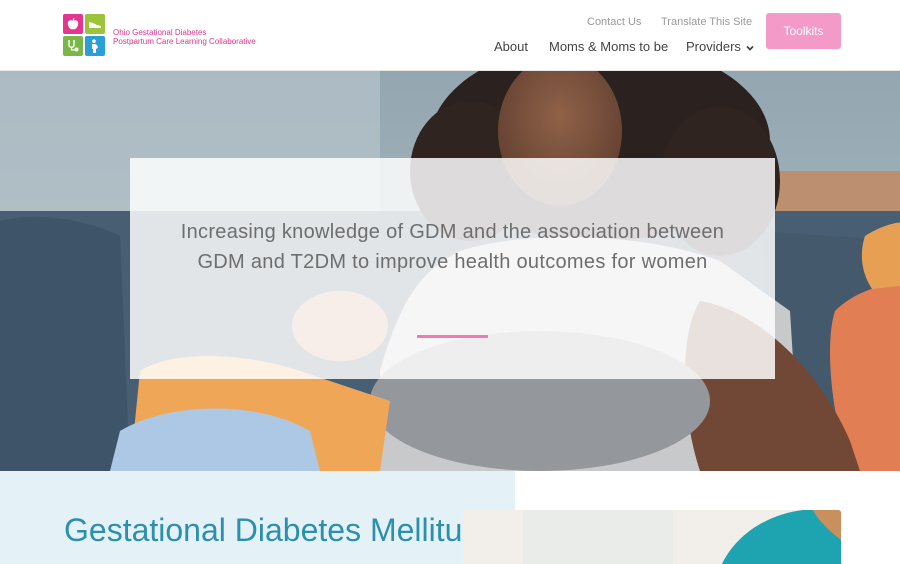 Image resolution: width=900 pixels, height=564 pixels. What do you see at coordinates (713, 46) in the screenshot?
I see `nav-providers-label: Providers` at bounding box center [713, 46].